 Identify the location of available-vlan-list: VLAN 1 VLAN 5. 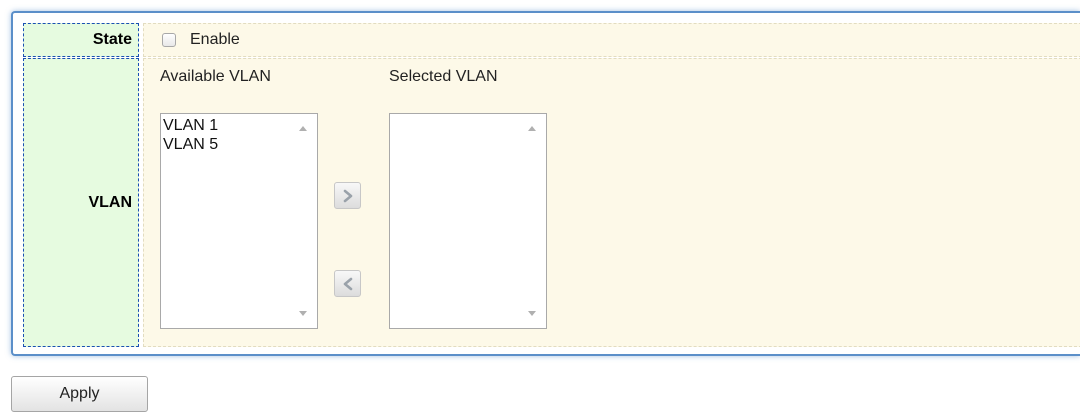
(239, 221).